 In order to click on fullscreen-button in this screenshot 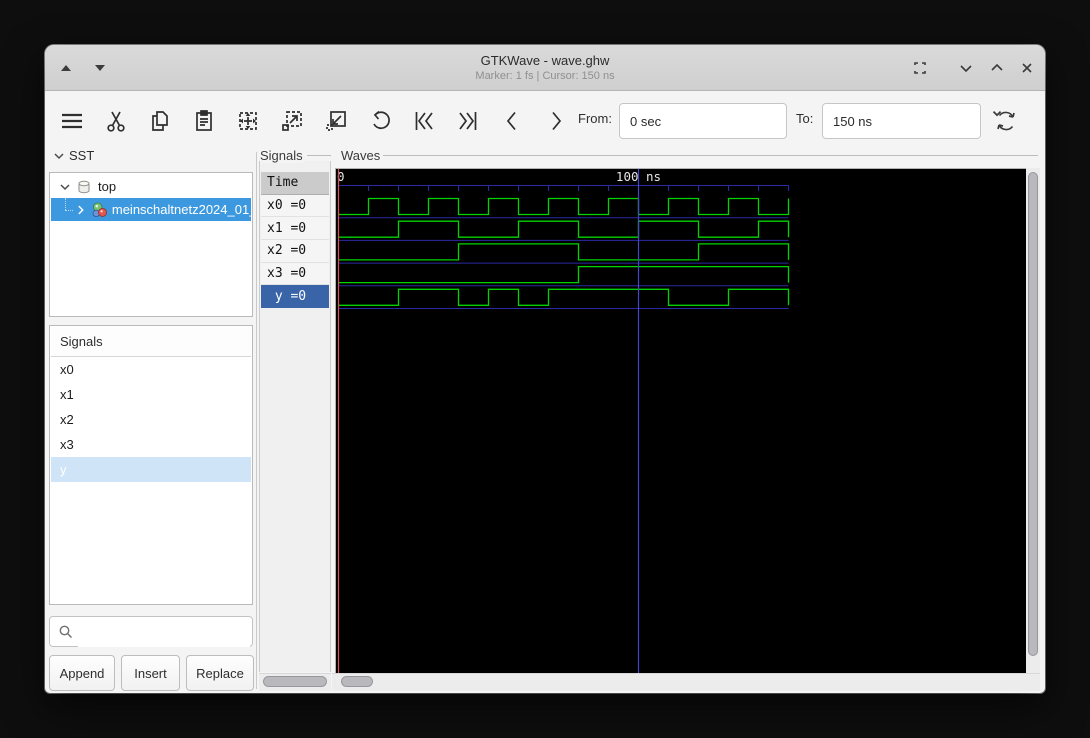, I will do `click(920, 68)`.